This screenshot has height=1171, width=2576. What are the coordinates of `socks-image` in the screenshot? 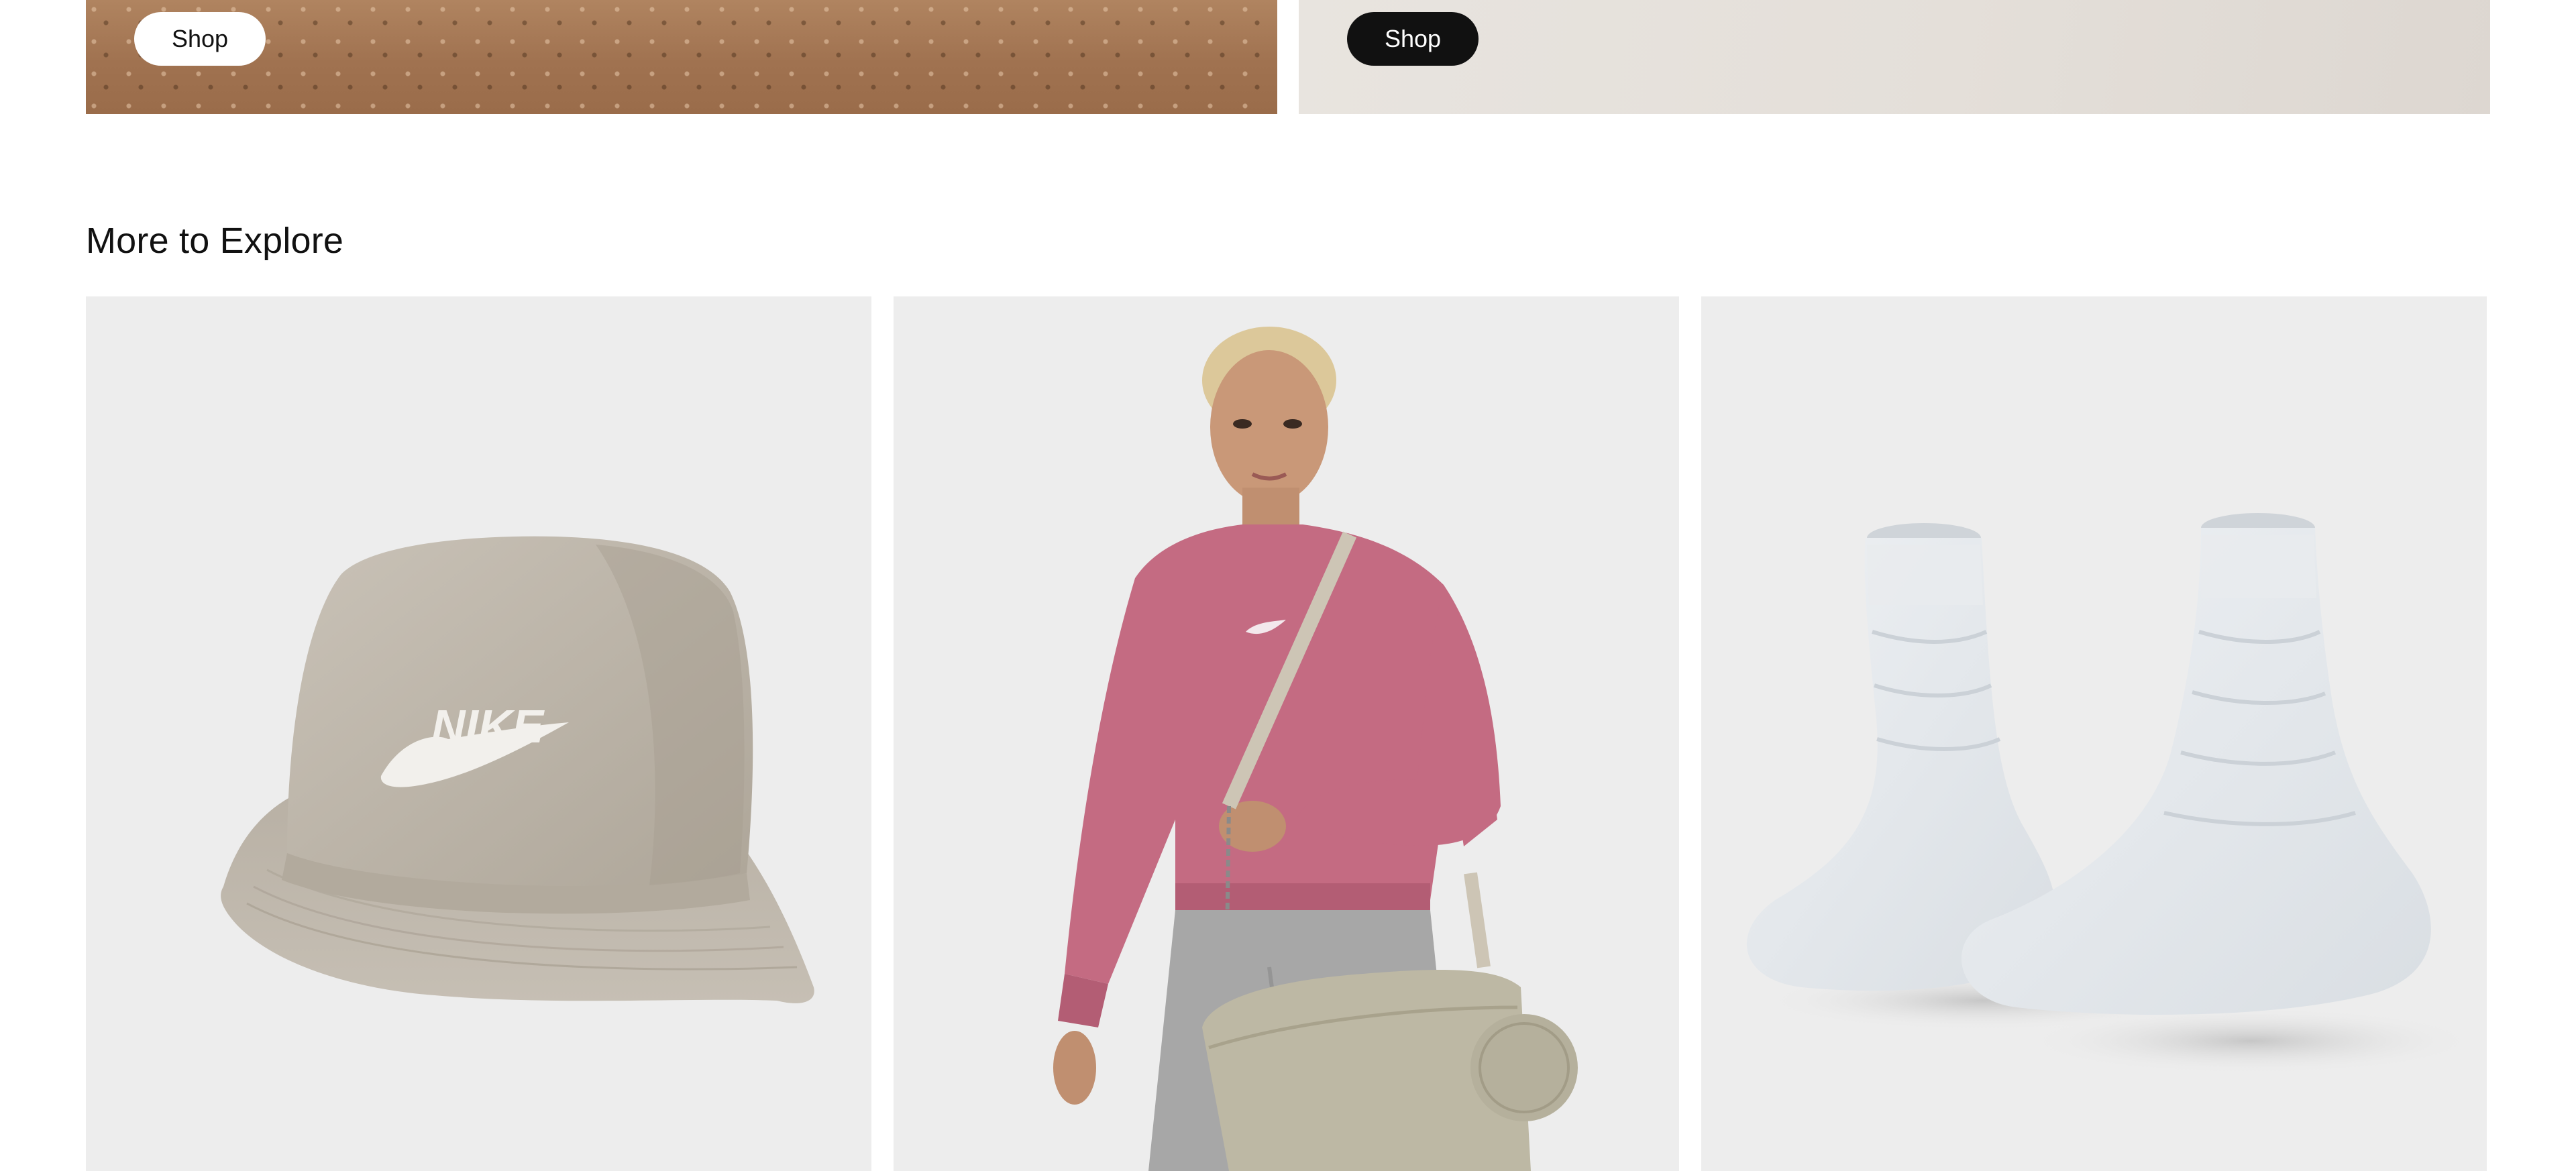 It's located at (2112, 793).